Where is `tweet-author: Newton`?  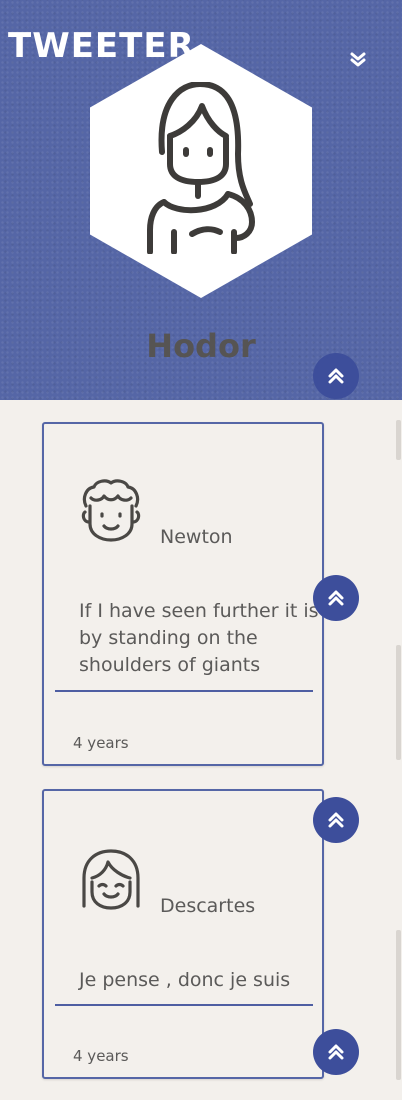
tweet-author: Newton is located at coordinates (196, 537).